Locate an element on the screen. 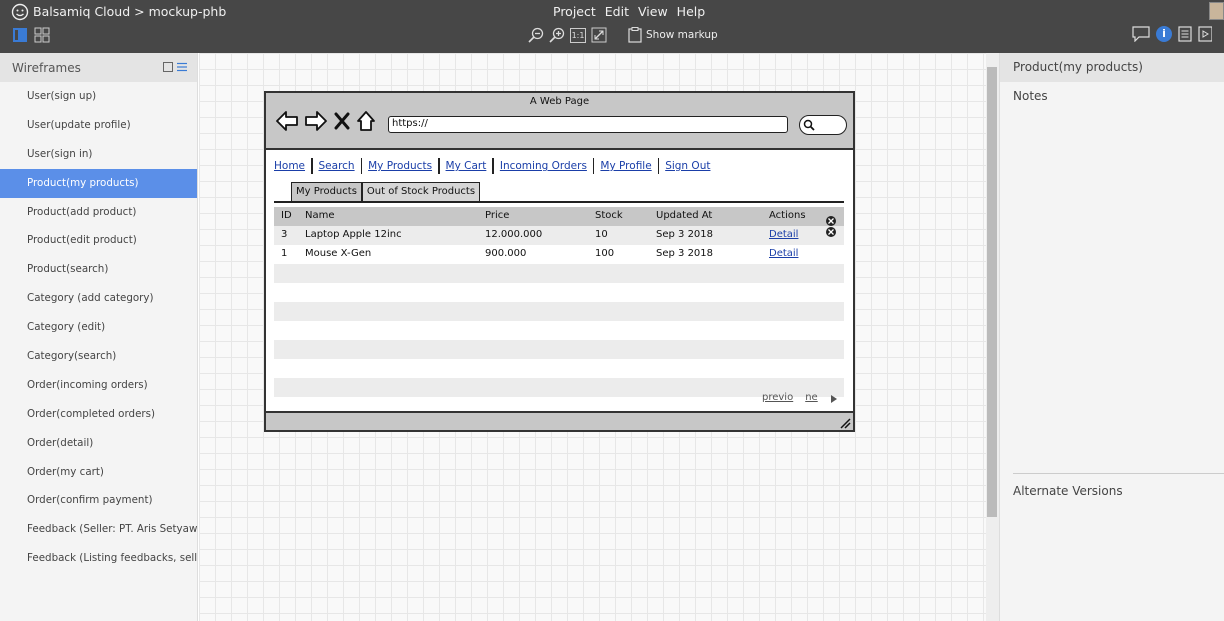 Image resolution: width=1224 pixels, height=621 pixels. markup-icon is located at coordinates (635, 35).